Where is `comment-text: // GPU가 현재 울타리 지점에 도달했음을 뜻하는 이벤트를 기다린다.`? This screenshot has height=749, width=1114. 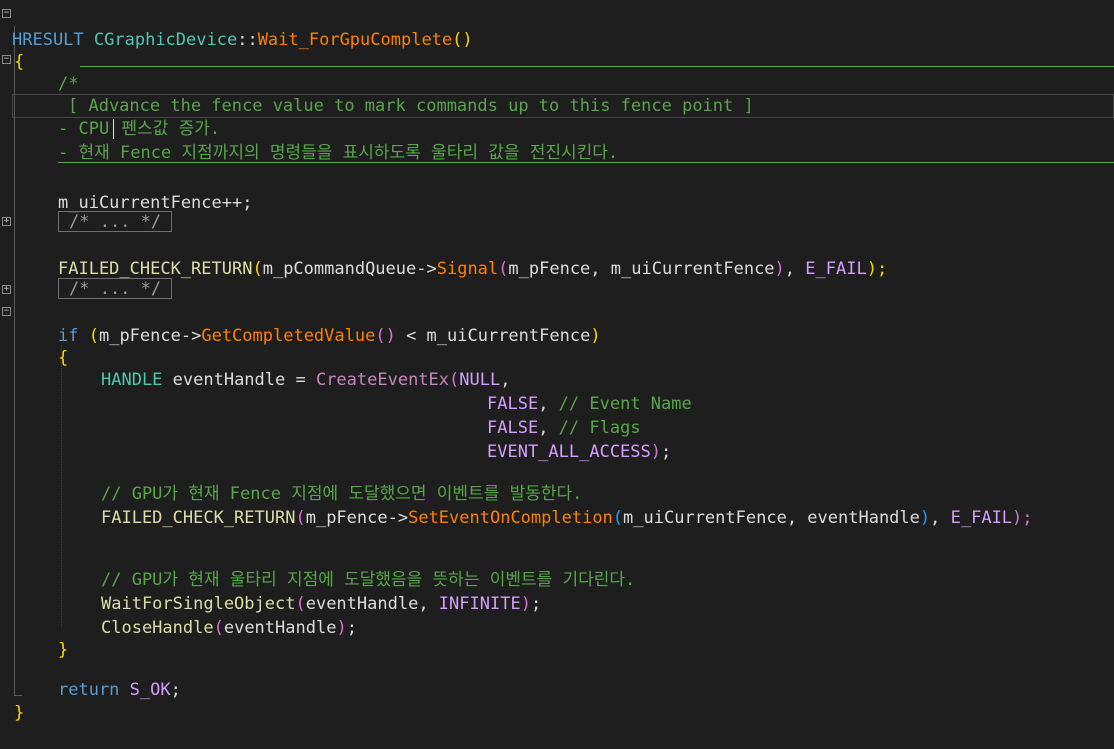 comment-text: // GPU가 현재 울타리 지점에 도달했음을 뜻하는 이벤트를 기다린다. is located at coordinates (368, 580).